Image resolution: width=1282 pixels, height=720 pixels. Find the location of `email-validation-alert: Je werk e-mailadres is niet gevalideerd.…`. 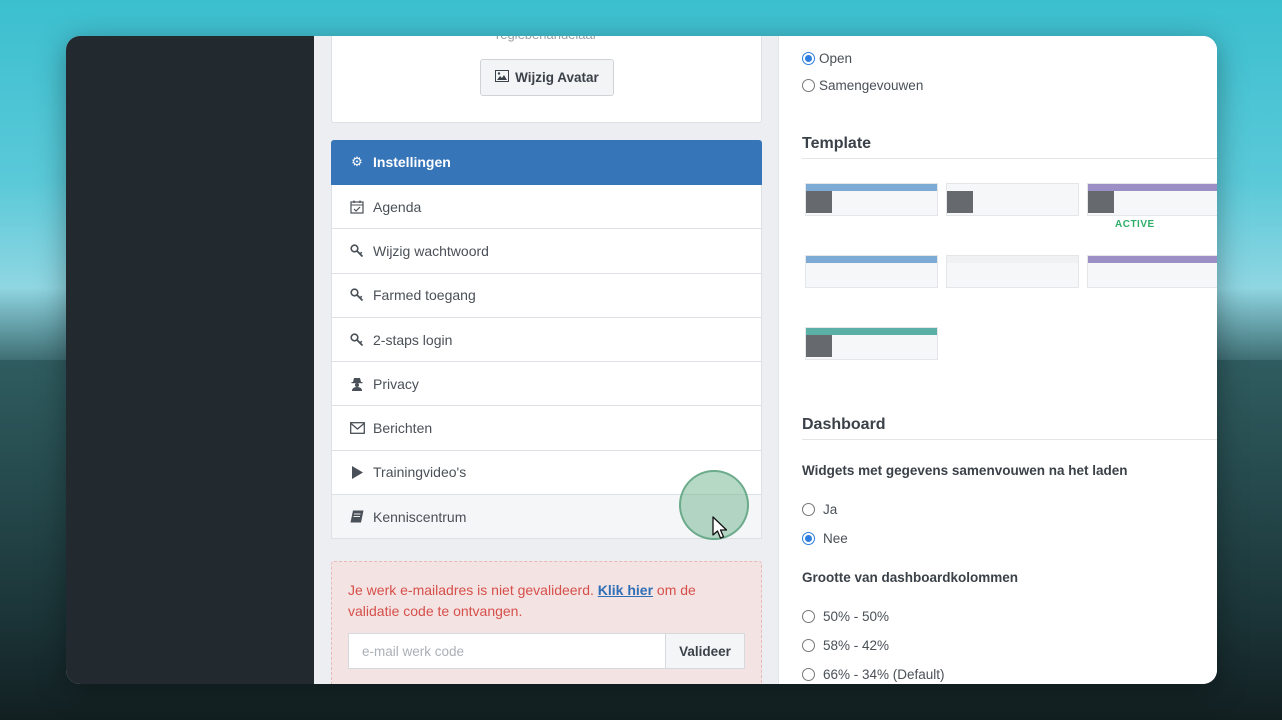

email-validation-alert: Je werk e-mailadres is niet gevalideerd.… is located at coordinates (546, 622).